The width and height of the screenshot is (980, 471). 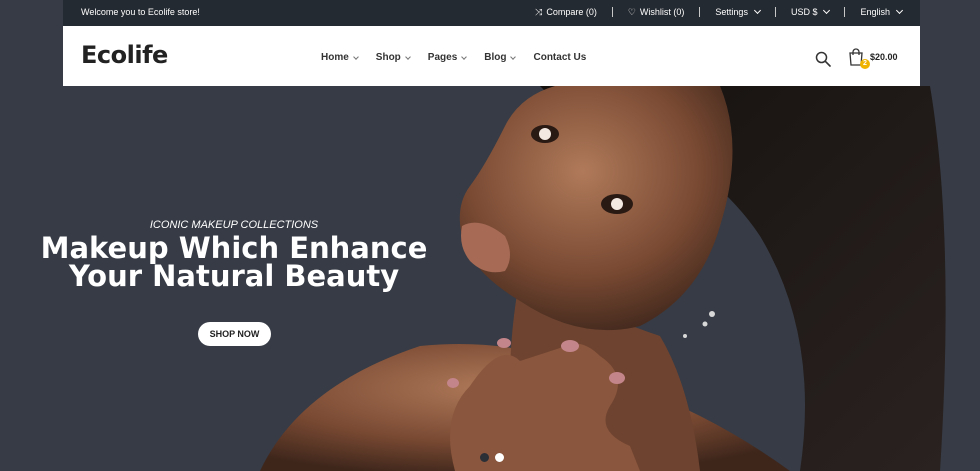 I want to click on nav-shop: Shop, so click(x=393, y=57).